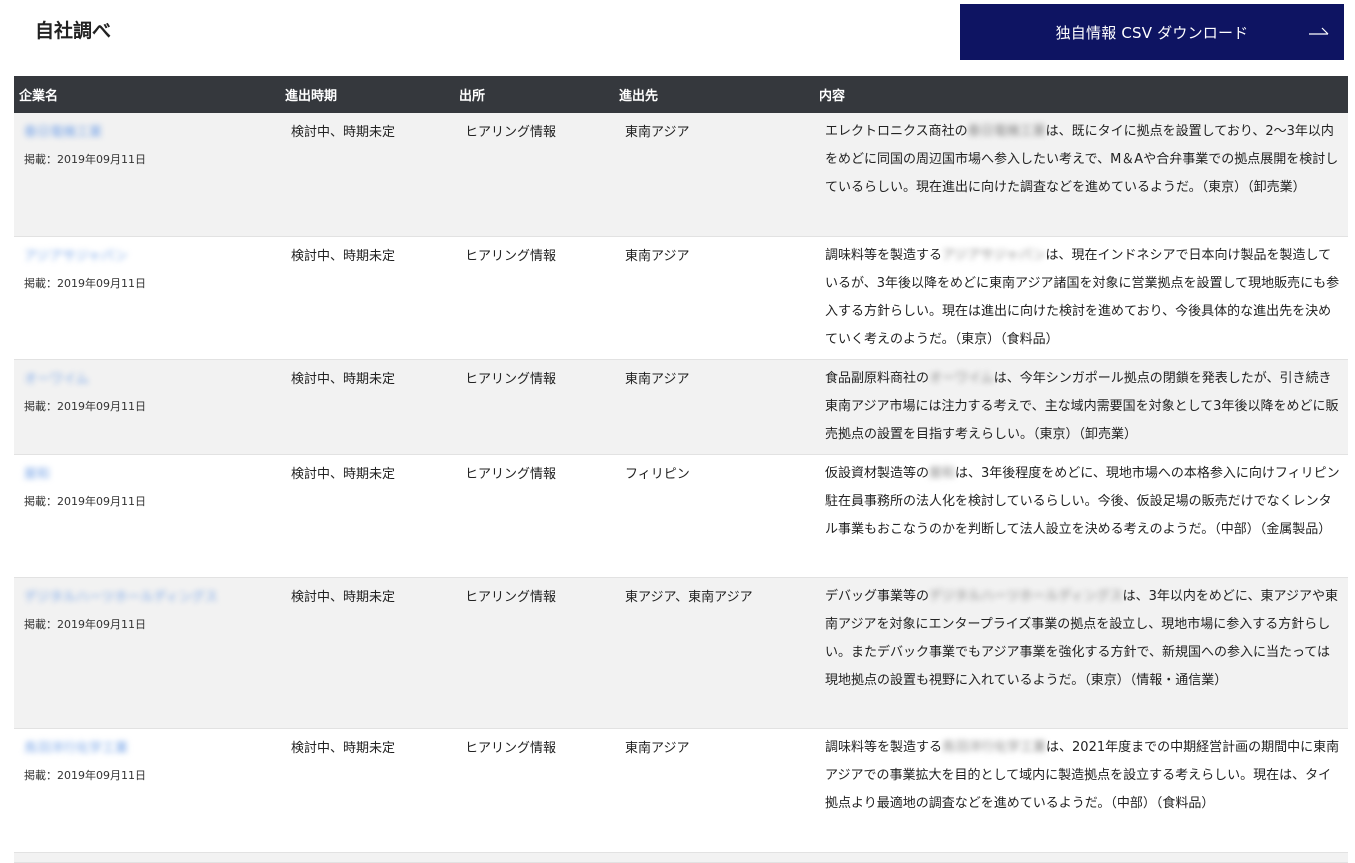 This screenshot has width=1355, height=863. What do you see at coordinates (63, 133) in the screenshot?
I see `company-link: 春日電機工業` at bounding box center [63, 133].